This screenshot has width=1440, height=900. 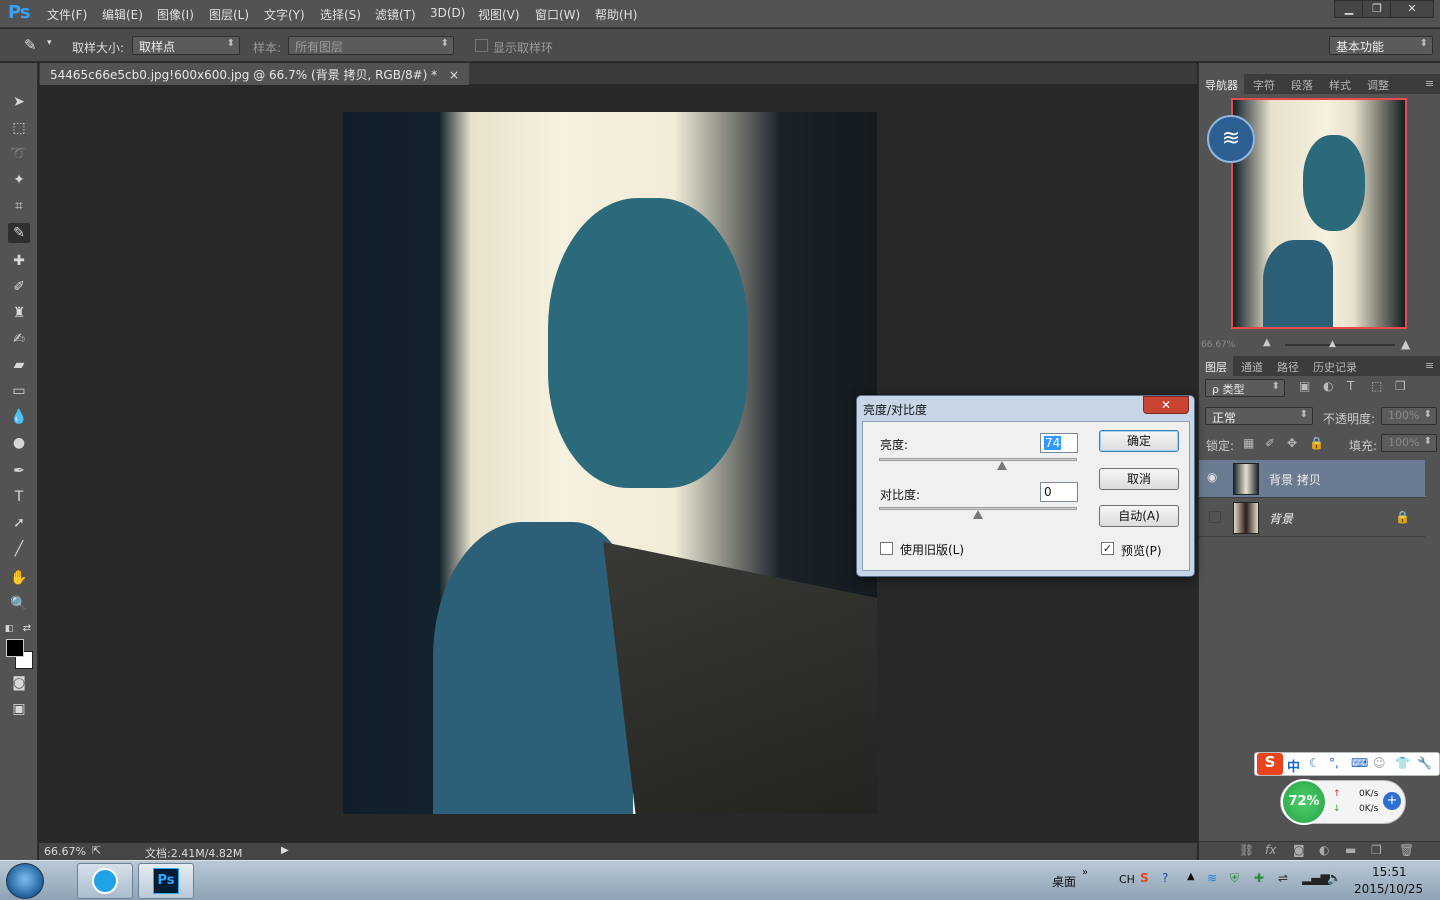 I want to click on gradient-tool-icon: ▭, so click(x=19, y=391).